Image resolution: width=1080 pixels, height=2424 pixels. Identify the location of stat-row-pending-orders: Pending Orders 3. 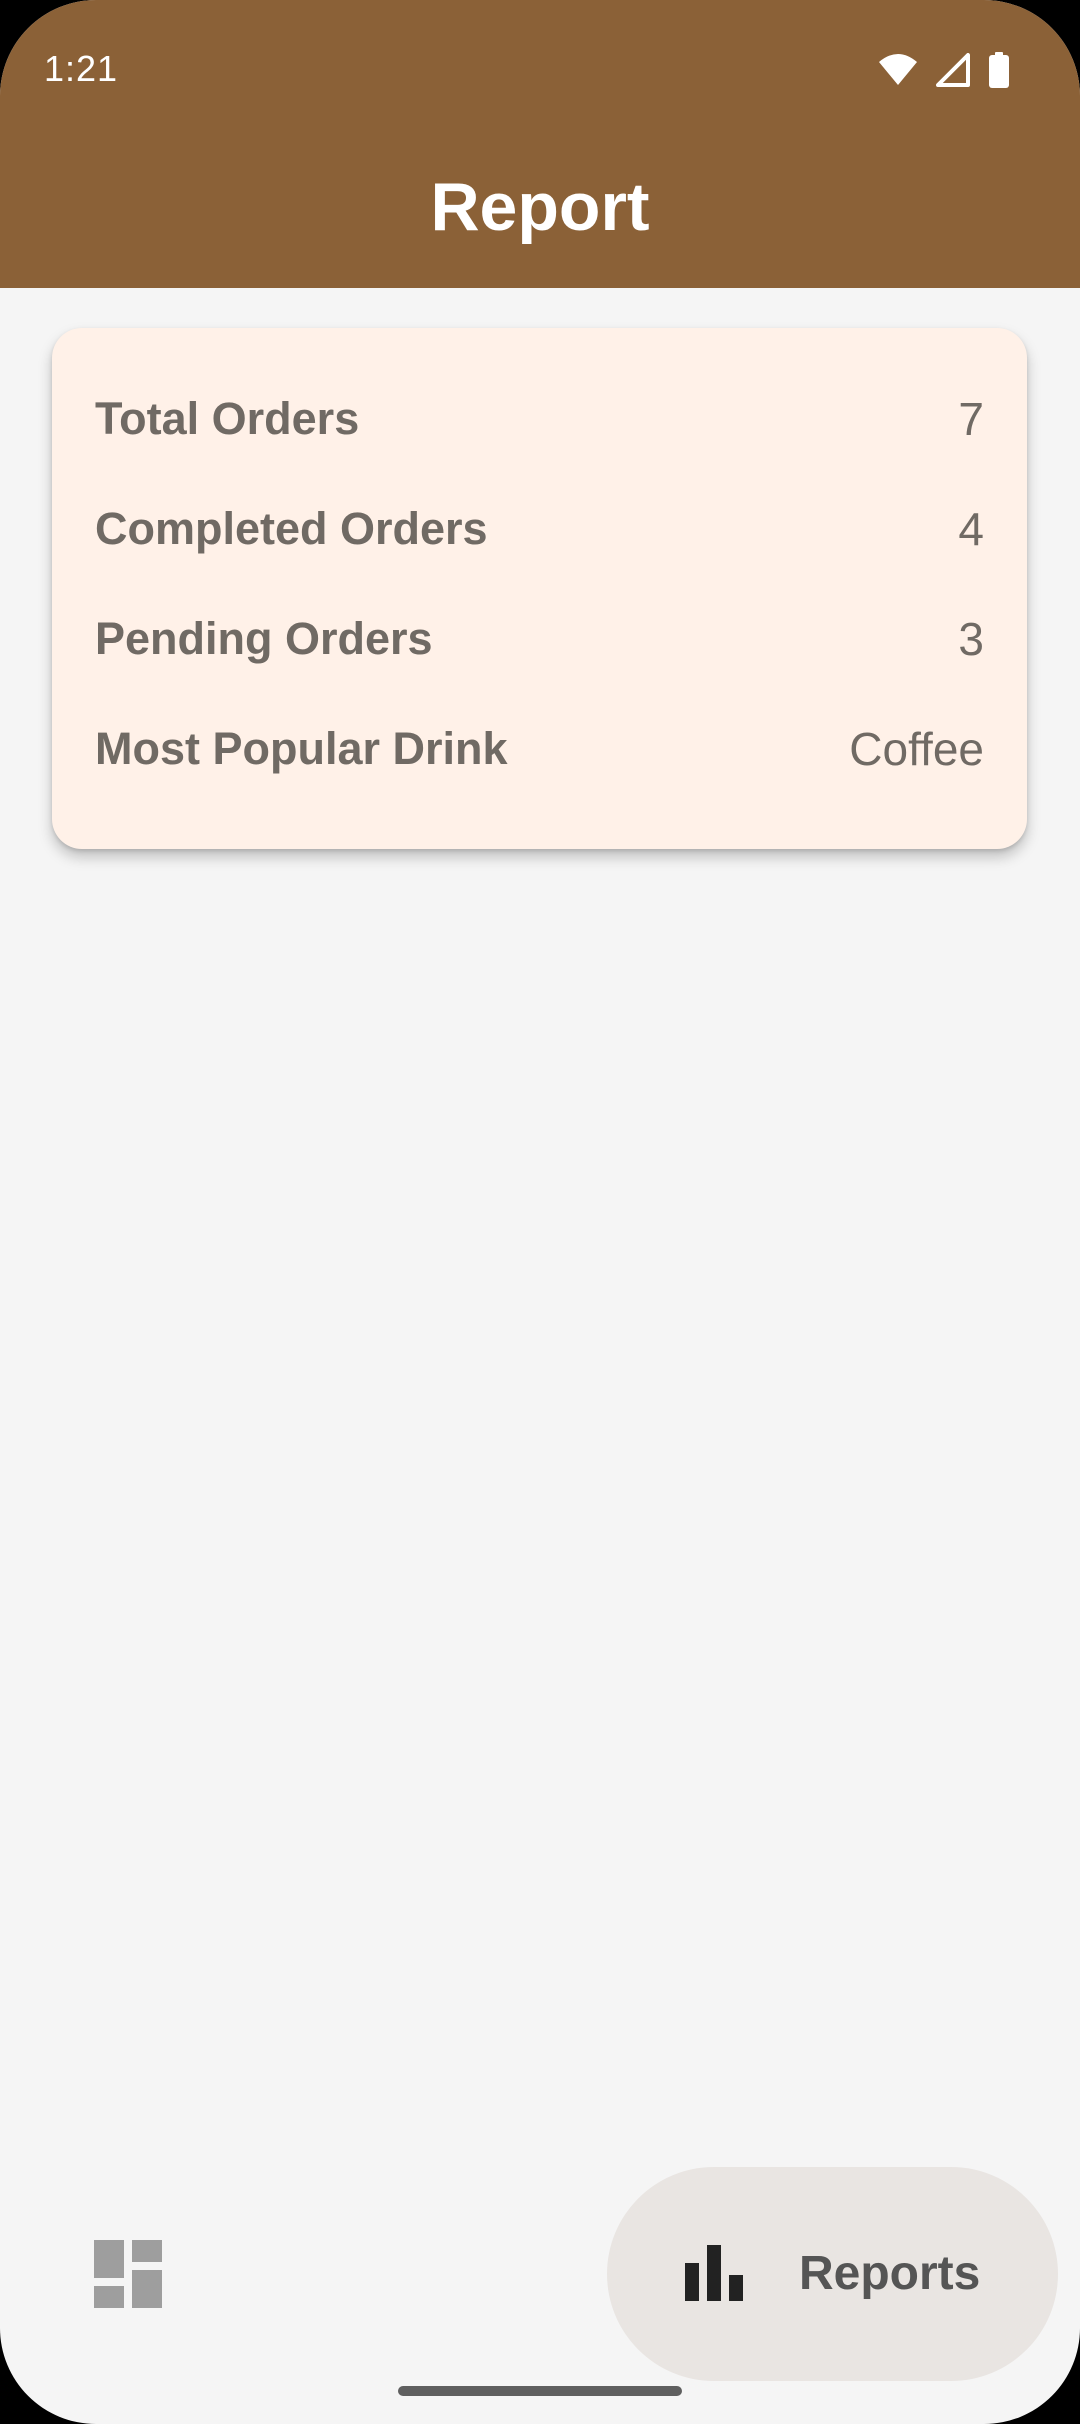
(539, 639).